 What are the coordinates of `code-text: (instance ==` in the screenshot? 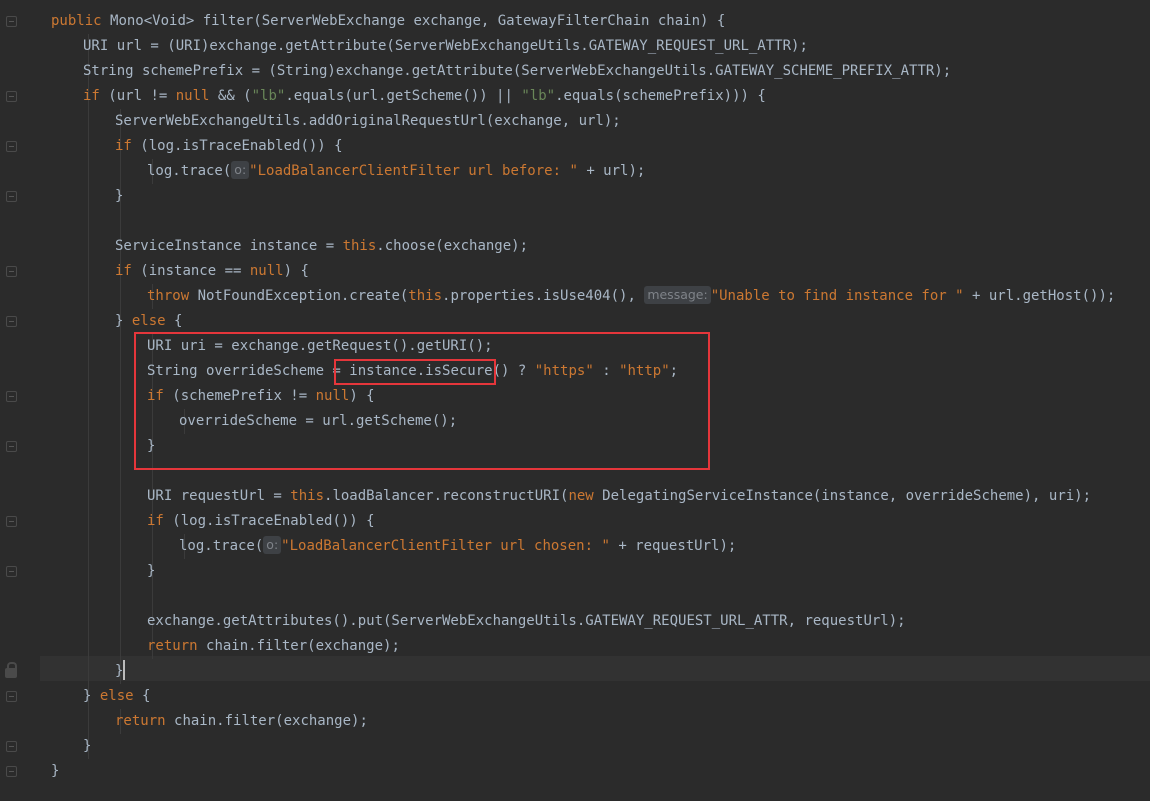 It's located at (195, 271).